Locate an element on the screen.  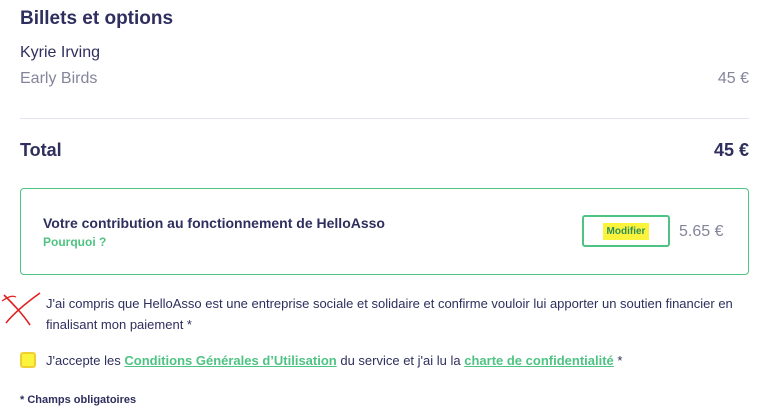
required-fields-note: * Champs obligatoires is located at coordinates (78, 400).